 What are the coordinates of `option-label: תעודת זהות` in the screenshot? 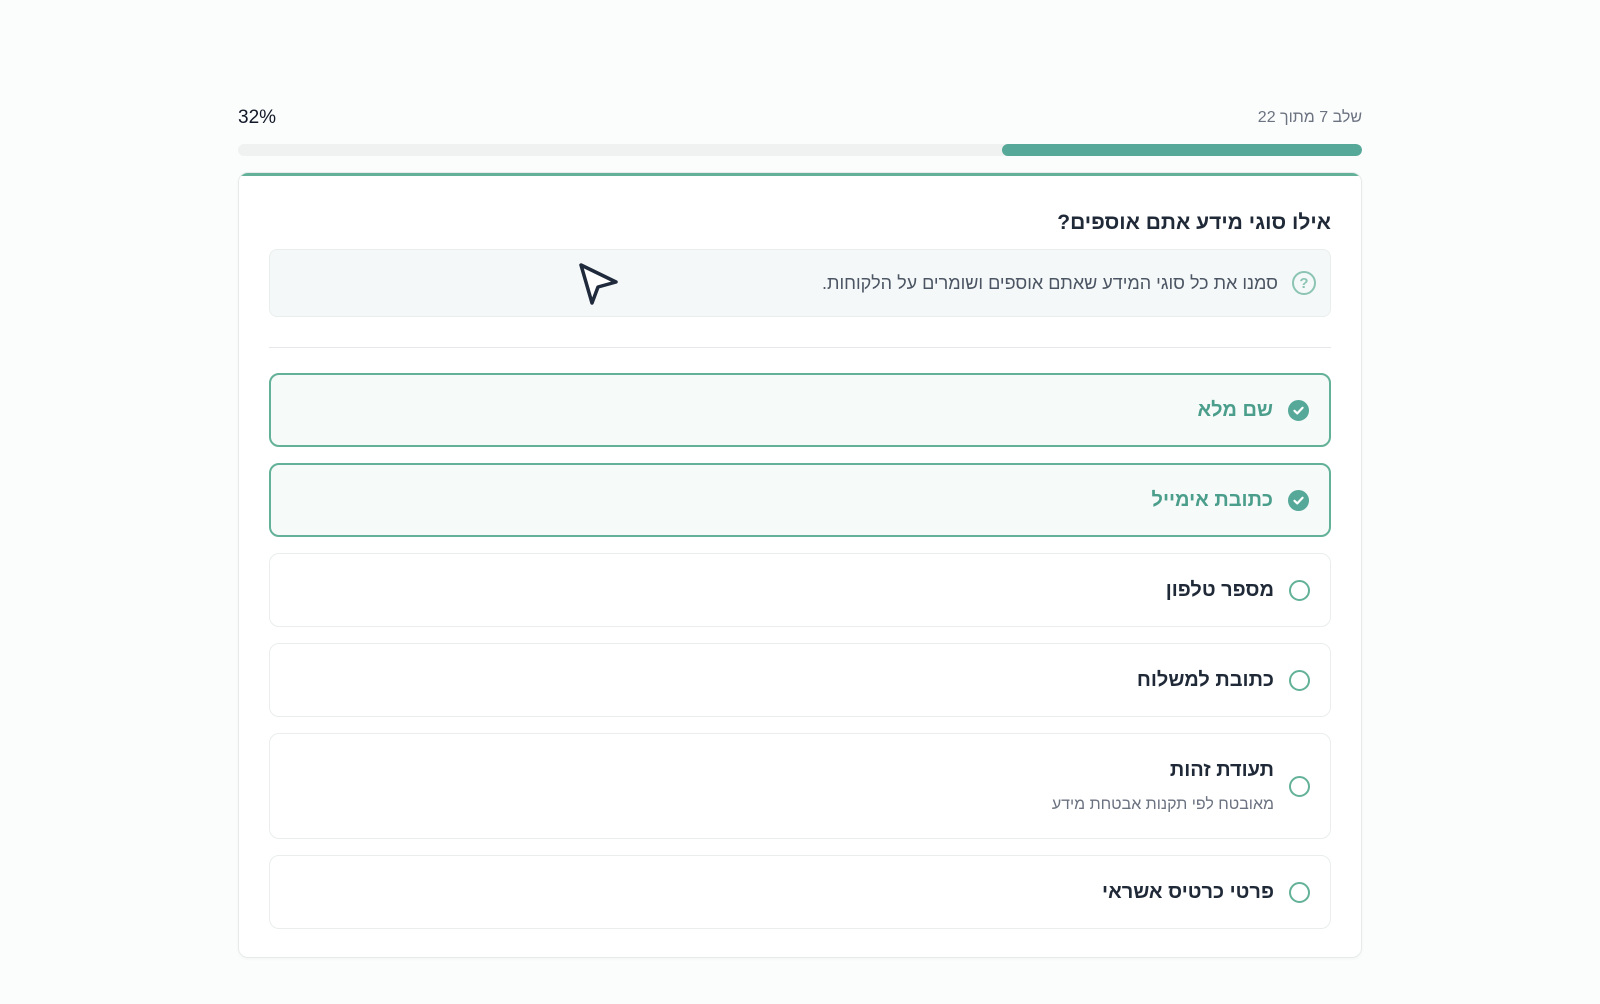 It's located at (1221, 769).